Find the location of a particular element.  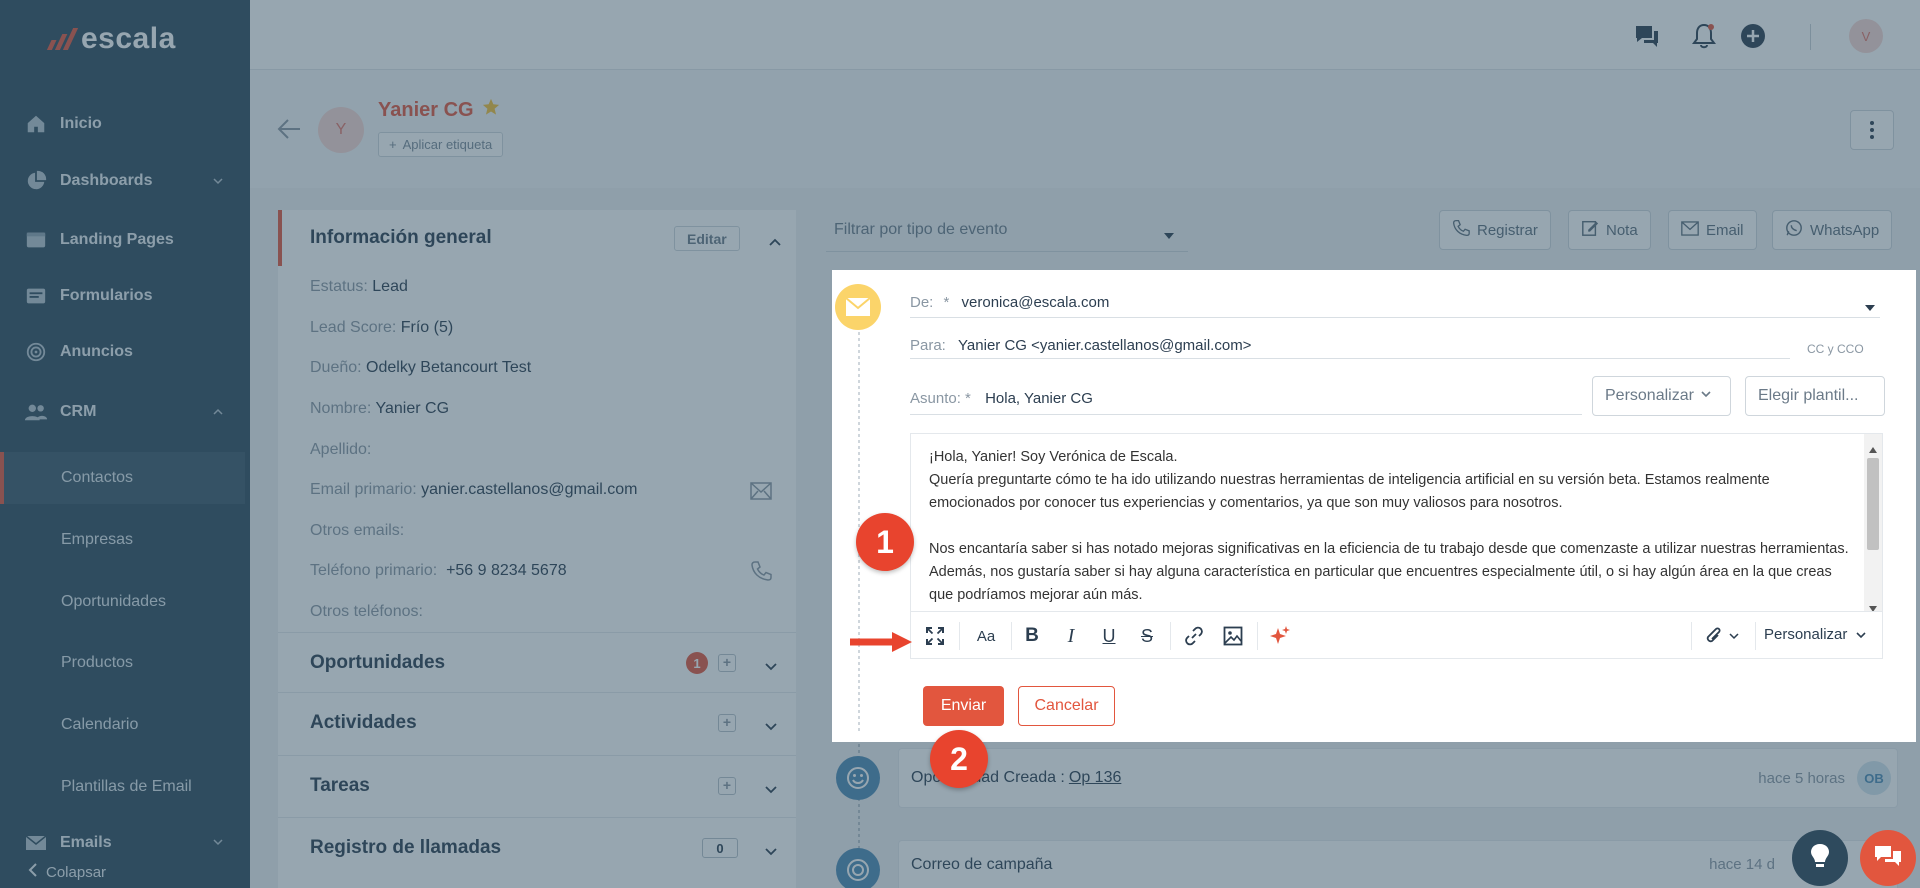

chat-bubbles-icon is located at coordinates (1888, 858).